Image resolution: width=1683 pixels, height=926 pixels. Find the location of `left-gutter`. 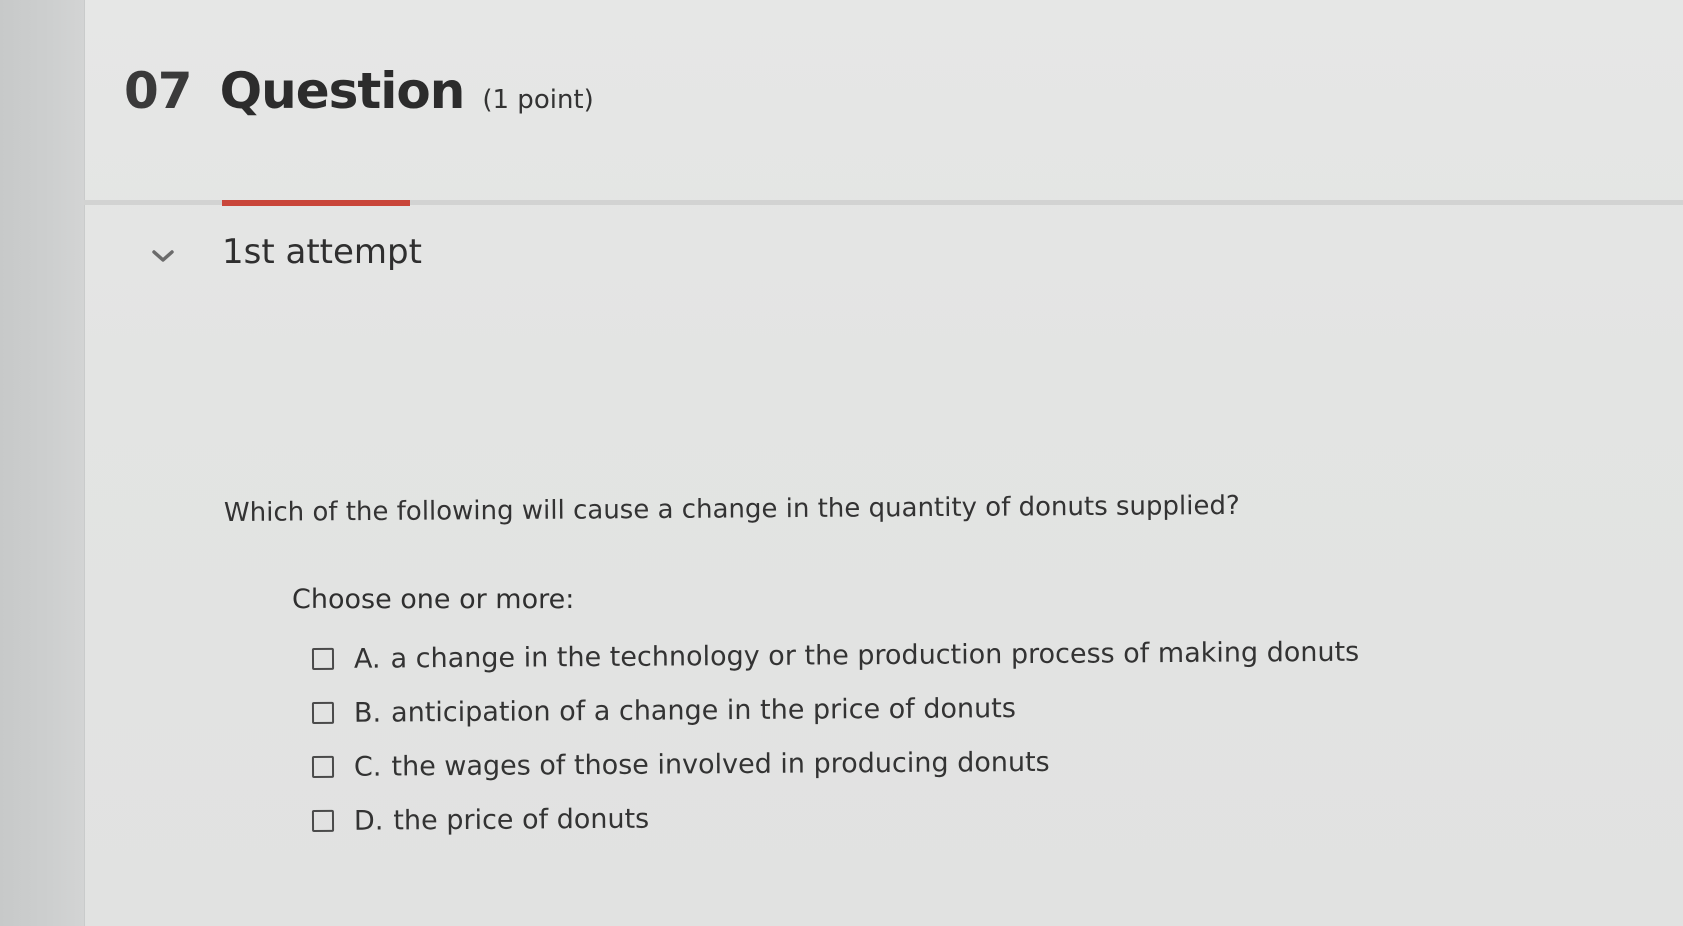

left-gutter is located at coordinates (42, 463).